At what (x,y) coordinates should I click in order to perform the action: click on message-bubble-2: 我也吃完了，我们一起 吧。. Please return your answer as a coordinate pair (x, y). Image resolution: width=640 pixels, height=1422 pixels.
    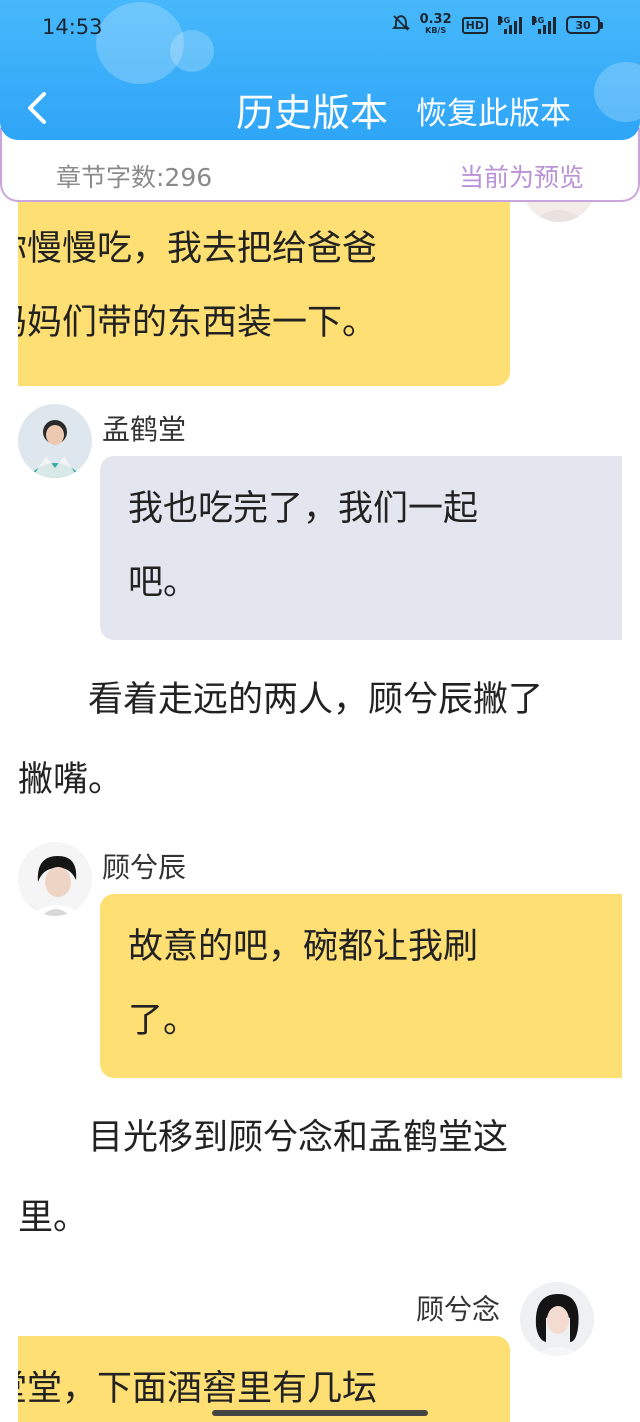
    Looking at the image, I should click on (361, 548).